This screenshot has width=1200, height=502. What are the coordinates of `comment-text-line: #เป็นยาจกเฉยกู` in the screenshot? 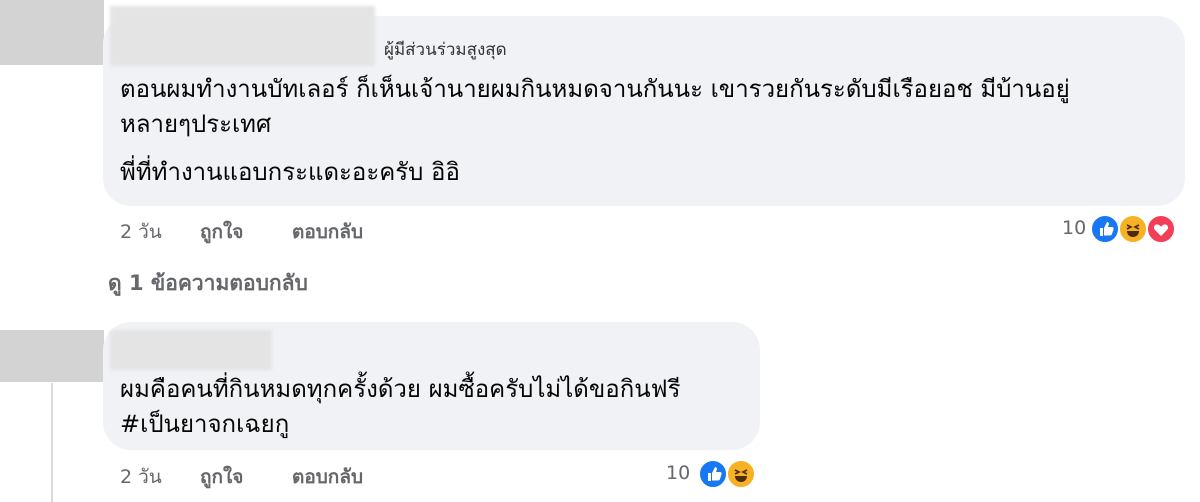 It's located at (205, 424).